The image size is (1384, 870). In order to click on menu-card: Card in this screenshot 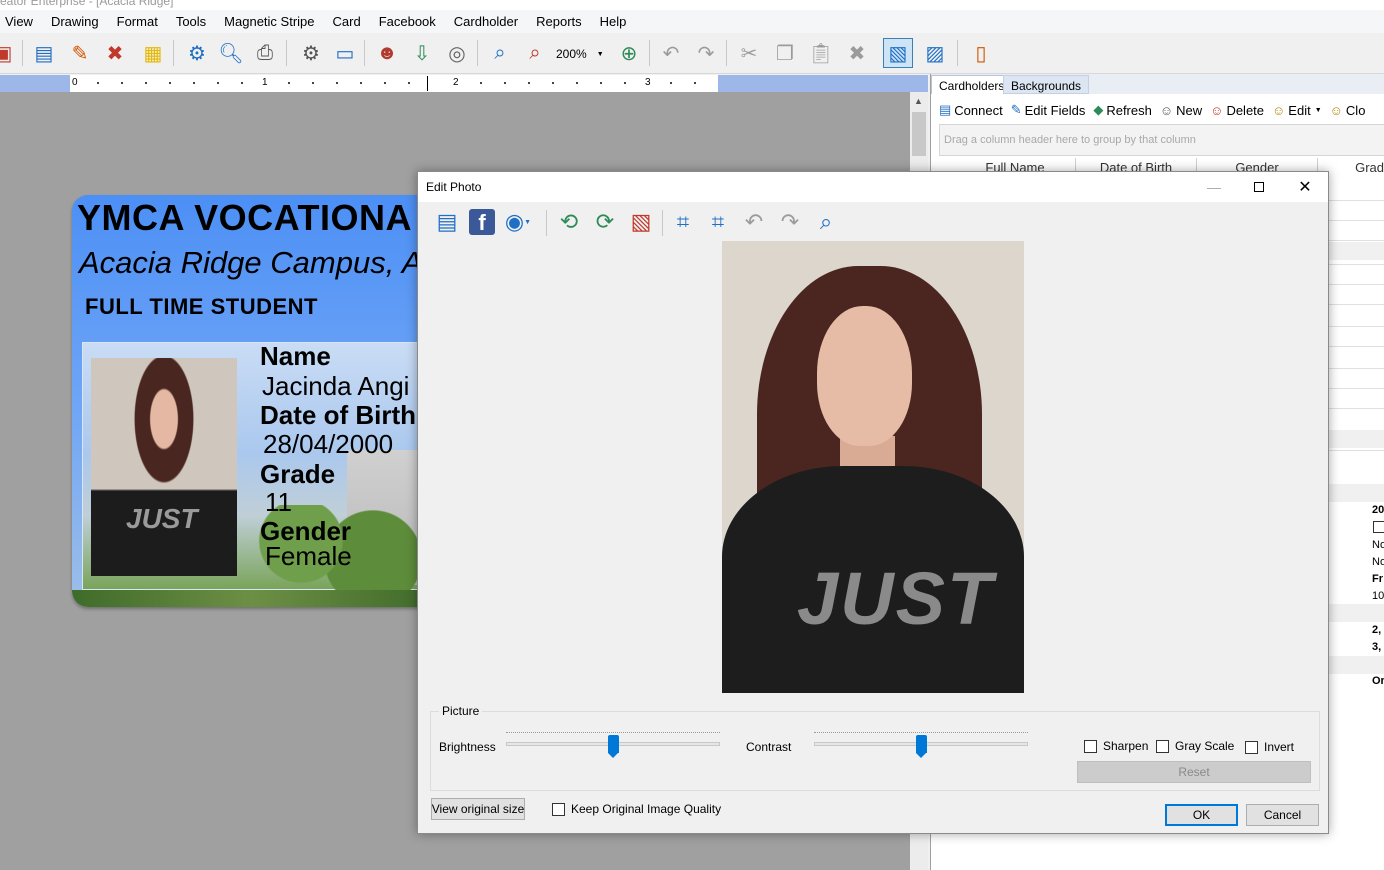, I will do `click(347, 21)`.